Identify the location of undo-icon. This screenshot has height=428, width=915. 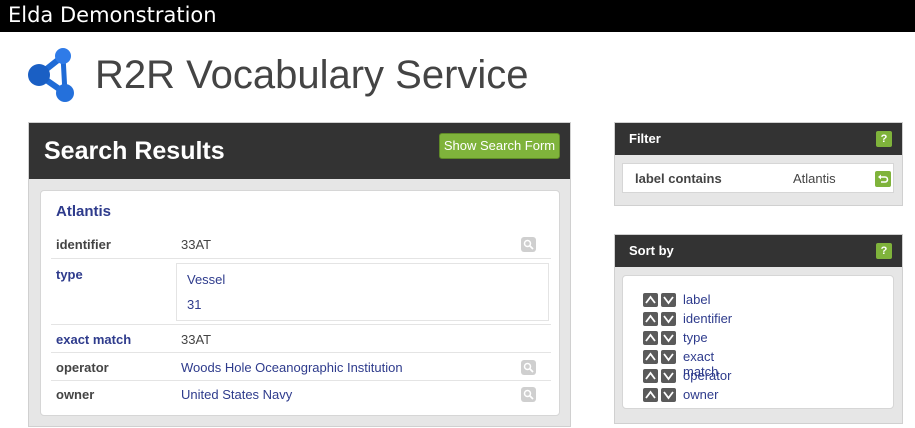
(883, 179).